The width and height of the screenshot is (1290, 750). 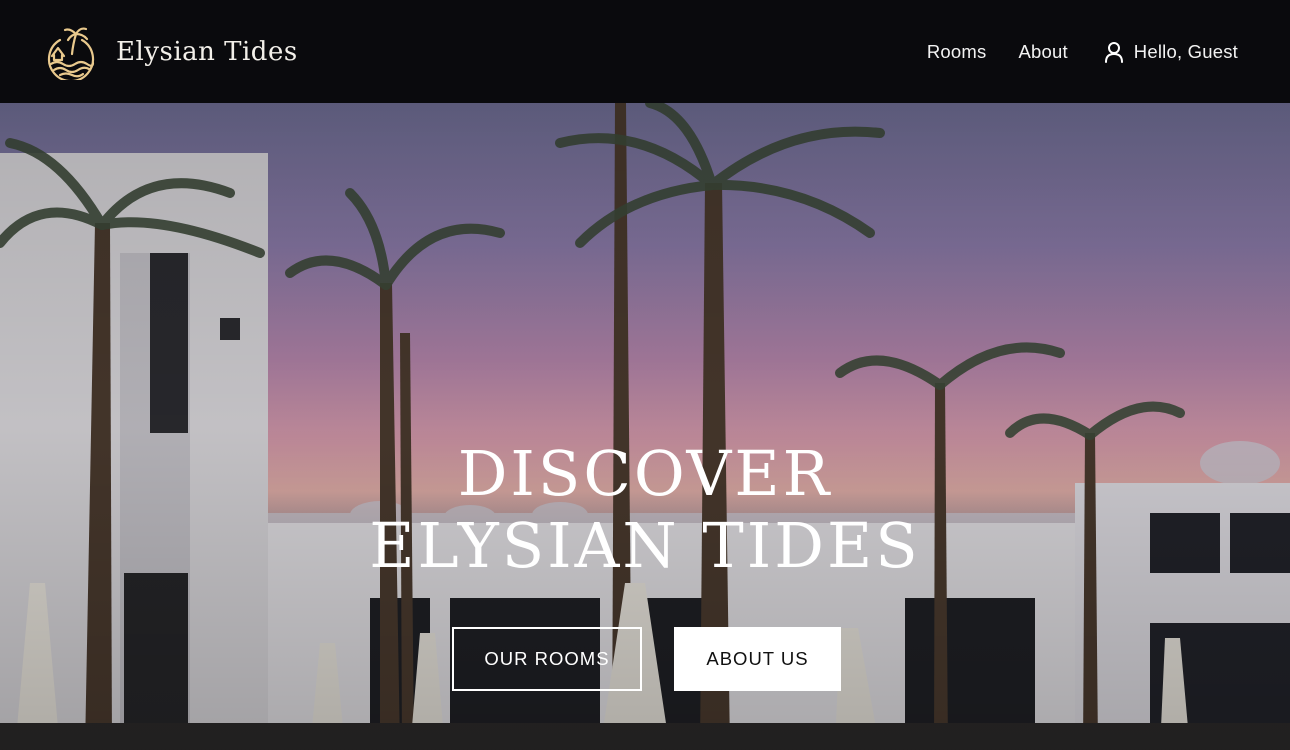 I want to click on main-nav: Rooms About Hello, Guest, so click(x=1082, y=52).